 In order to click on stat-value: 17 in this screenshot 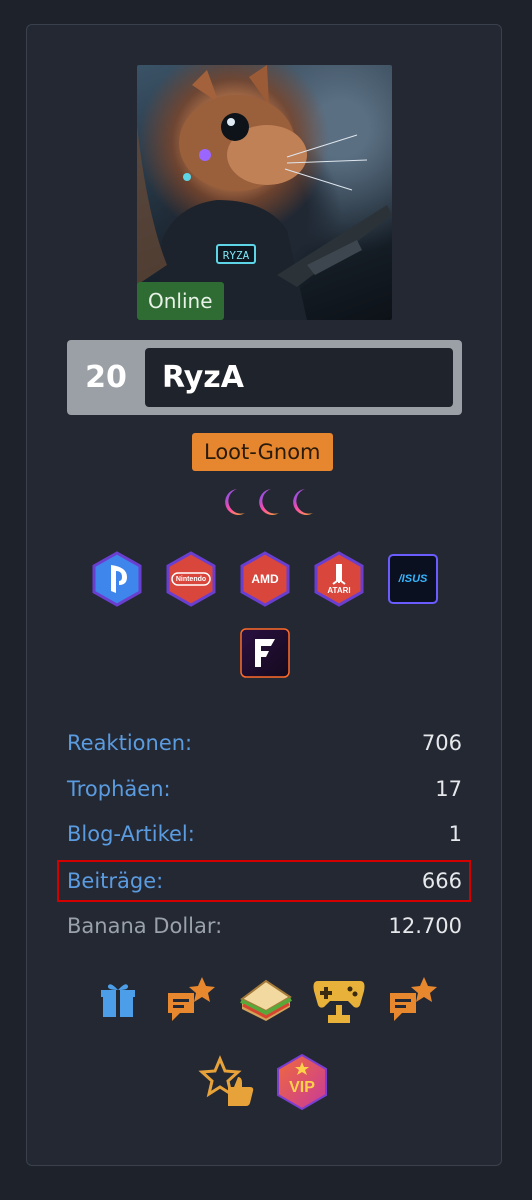, I will do `click(448, 789)`.